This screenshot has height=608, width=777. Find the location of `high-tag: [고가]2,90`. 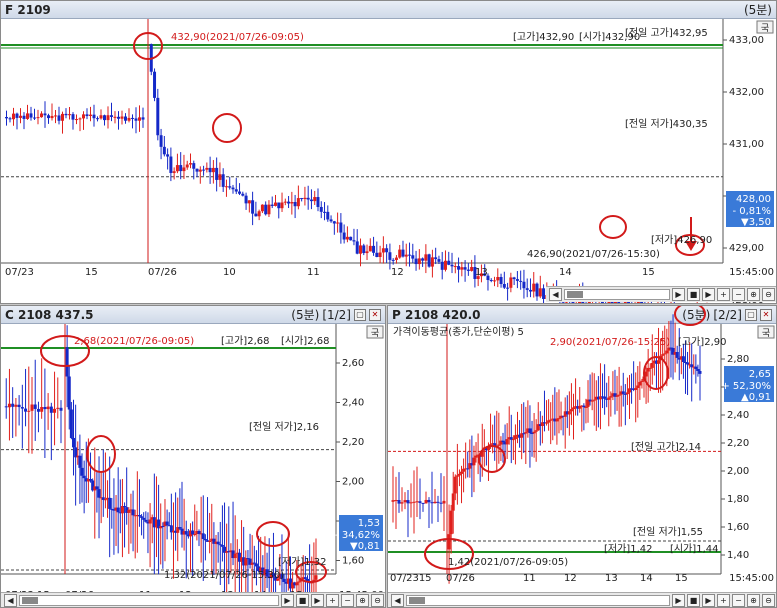

high-tag: [고가]2,90 is located at coordinates (702, 342).